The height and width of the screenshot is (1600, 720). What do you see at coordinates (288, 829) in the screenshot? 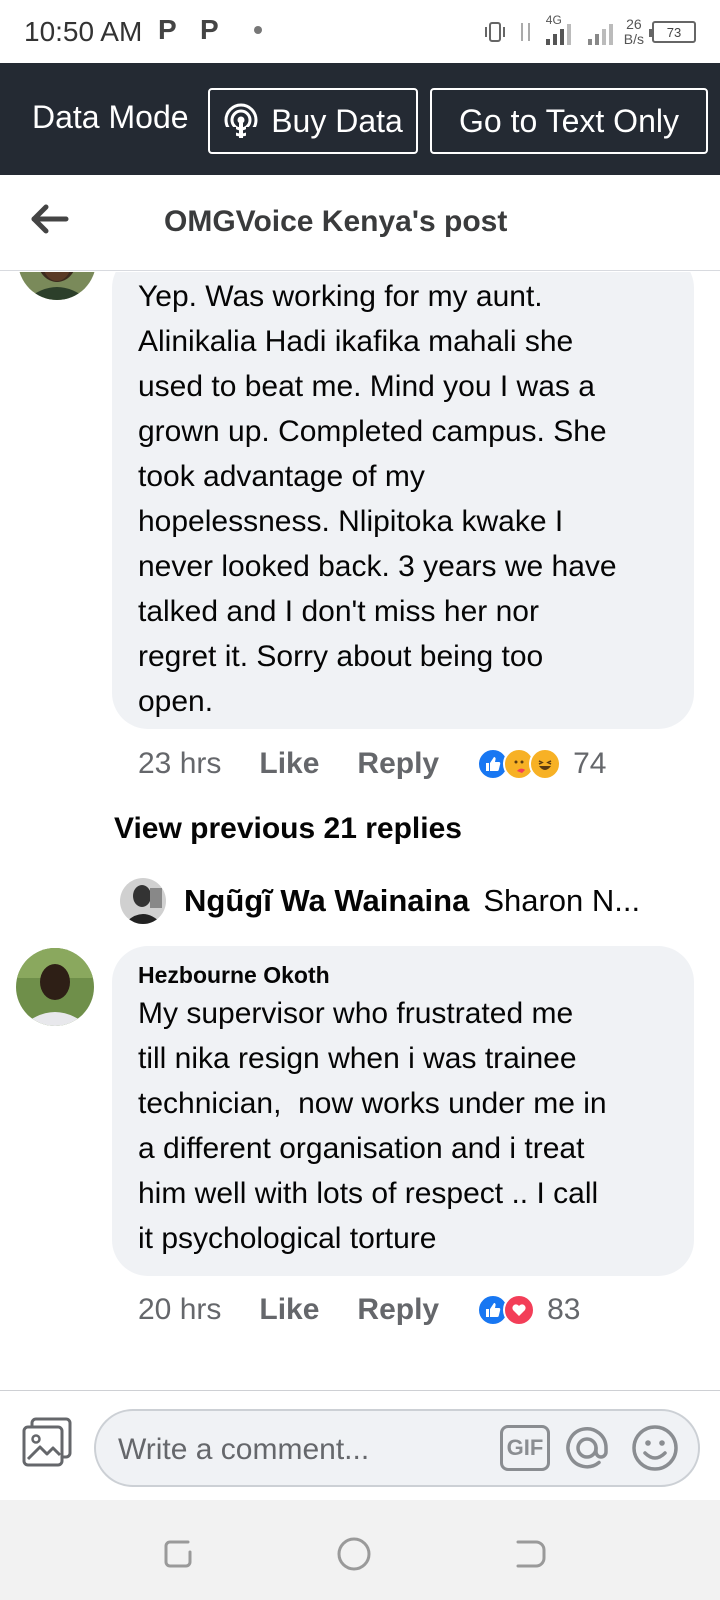
I see `view-previous-replies: View previous 21 replies` at bounding box center [288, 829].